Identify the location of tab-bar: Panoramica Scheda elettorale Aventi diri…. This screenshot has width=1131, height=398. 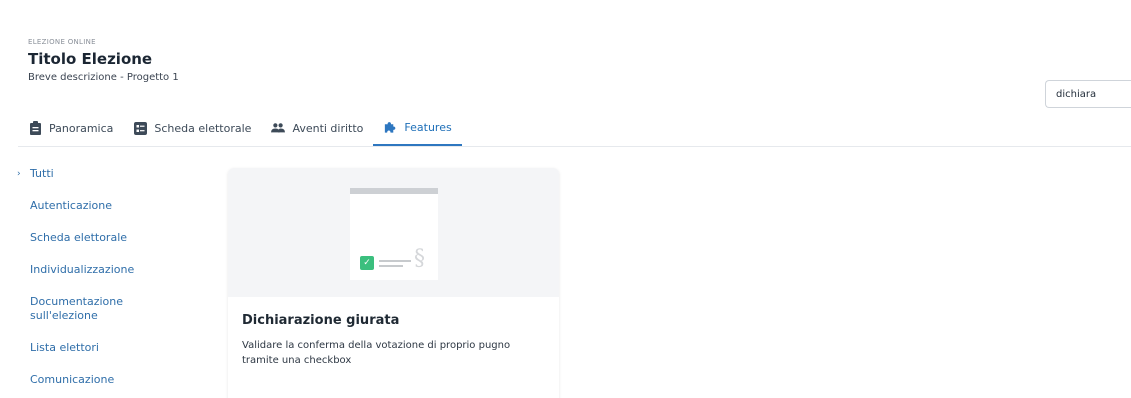
(240, 128).